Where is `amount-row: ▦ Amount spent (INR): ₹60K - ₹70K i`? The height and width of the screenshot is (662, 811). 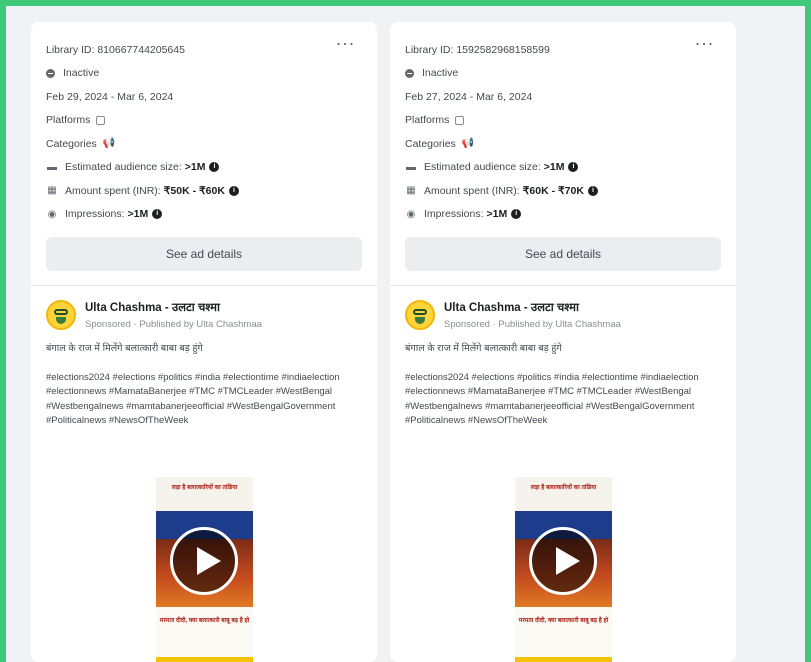 amount-row: ▦ Amount spent (INR): ₹60K - ₹70K i is located at coordinates (562, 191).